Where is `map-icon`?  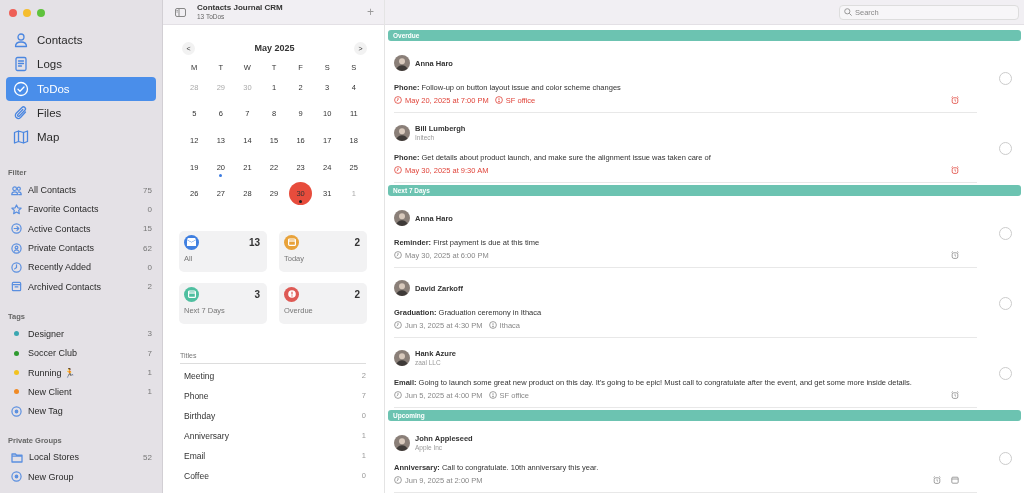 map-icon is located at coordinates (21, 137).